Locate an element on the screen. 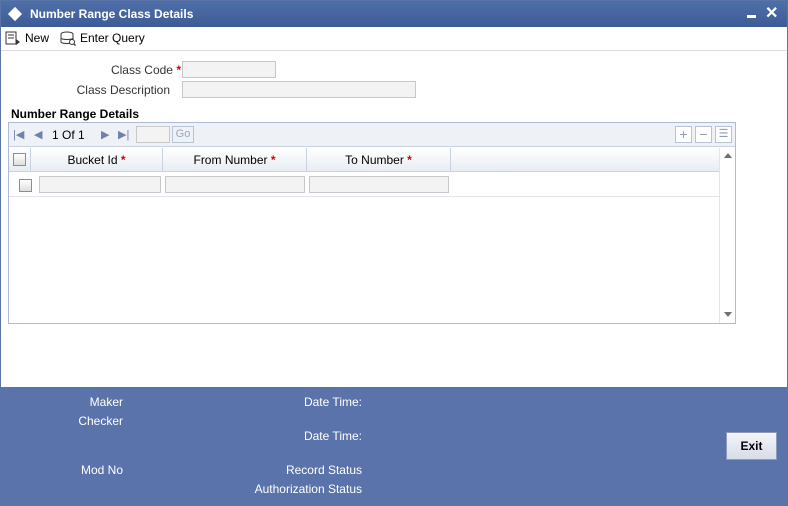 The height and width of the screenshot is (506, 788). record-status-label: Record Status is located at coordinates (323, 470).